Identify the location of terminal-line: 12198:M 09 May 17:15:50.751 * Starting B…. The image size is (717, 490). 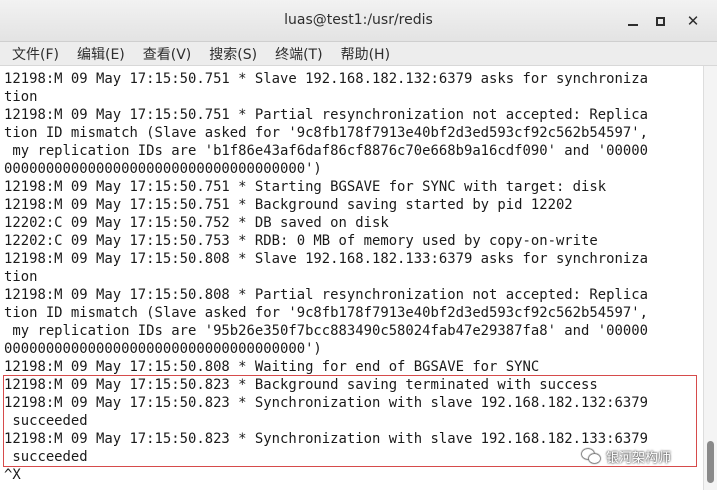
(305, 187).